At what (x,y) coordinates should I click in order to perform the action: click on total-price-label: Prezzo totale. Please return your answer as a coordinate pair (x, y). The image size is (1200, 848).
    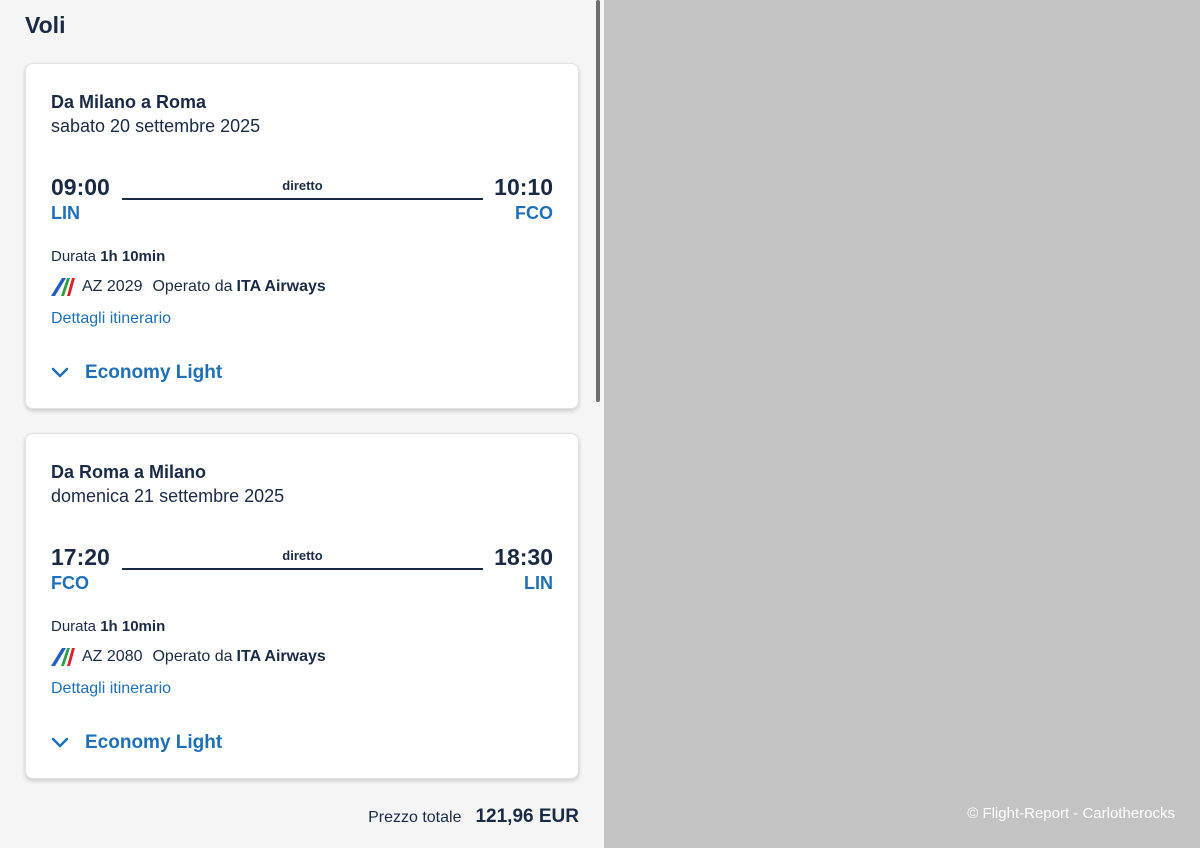
    Looking at the image, I should click on (415, 817).